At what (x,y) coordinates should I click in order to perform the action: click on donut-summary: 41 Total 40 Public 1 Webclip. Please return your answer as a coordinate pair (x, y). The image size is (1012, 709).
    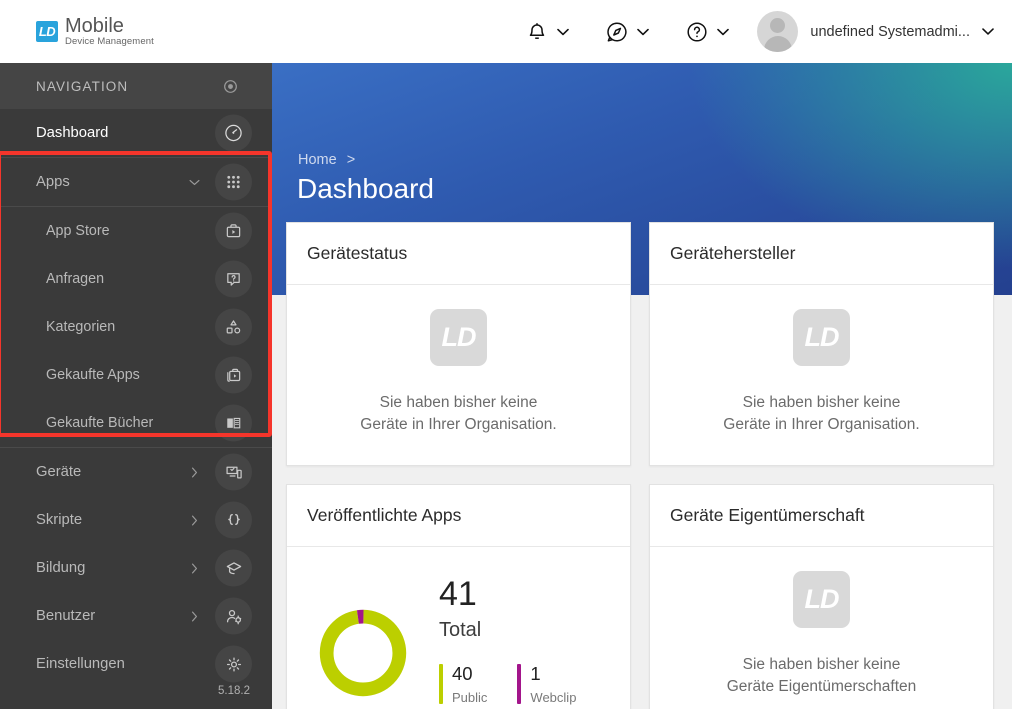
    Looking at the image, I should click on (507, 641).